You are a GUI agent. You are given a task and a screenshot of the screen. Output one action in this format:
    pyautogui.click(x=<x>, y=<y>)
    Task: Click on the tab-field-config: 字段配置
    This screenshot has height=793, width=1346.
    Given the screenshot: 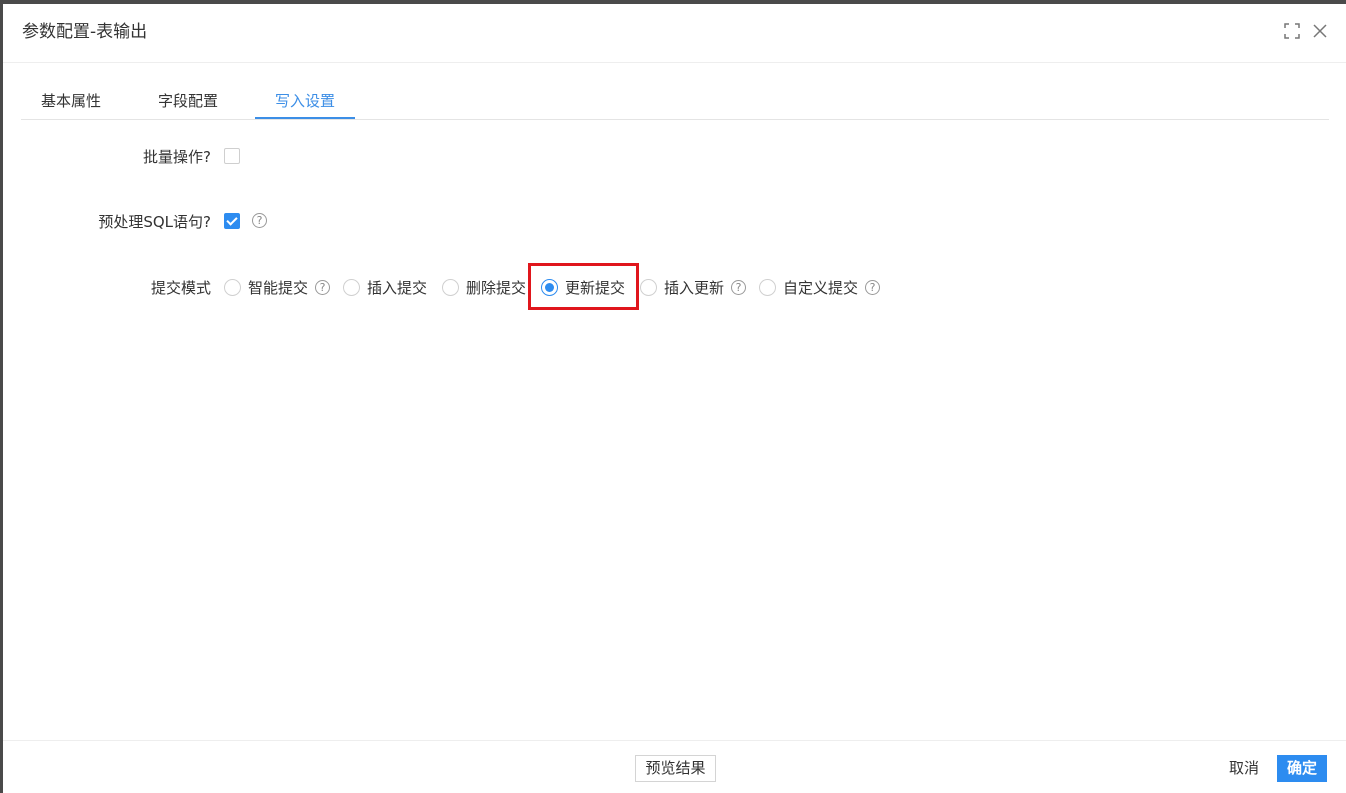 What is the action you would take?
    pyautogui.click(x=188, y=101)
    